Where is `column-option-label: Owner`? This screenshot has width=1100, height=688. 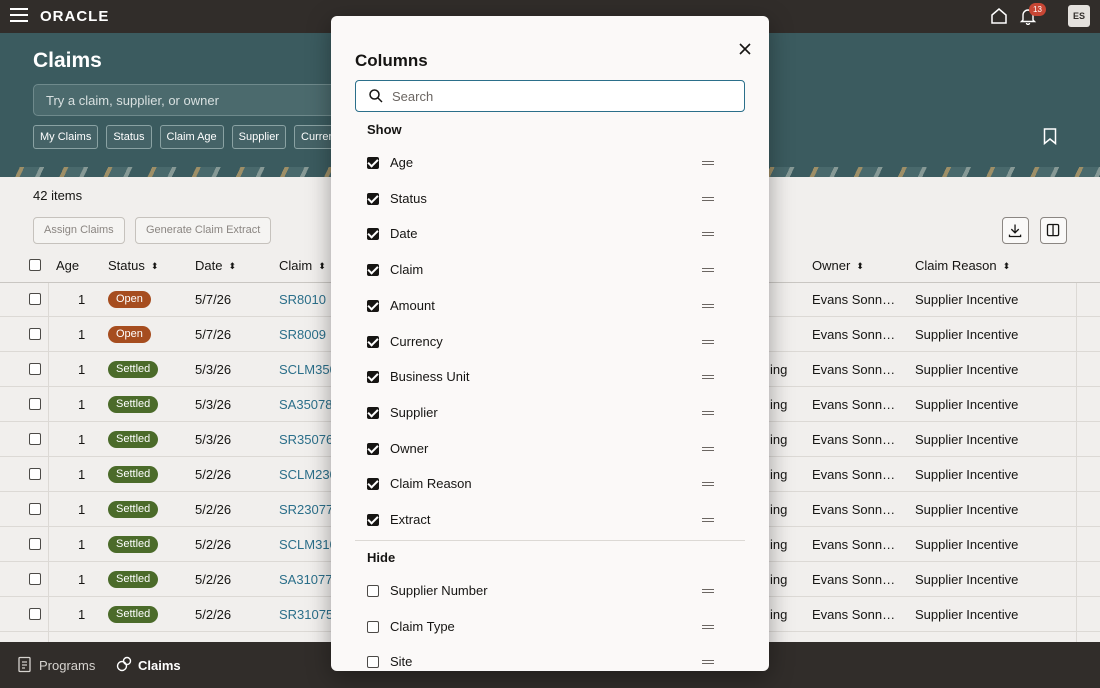 column-option-label: Owner is located at coordinates (409, 448).